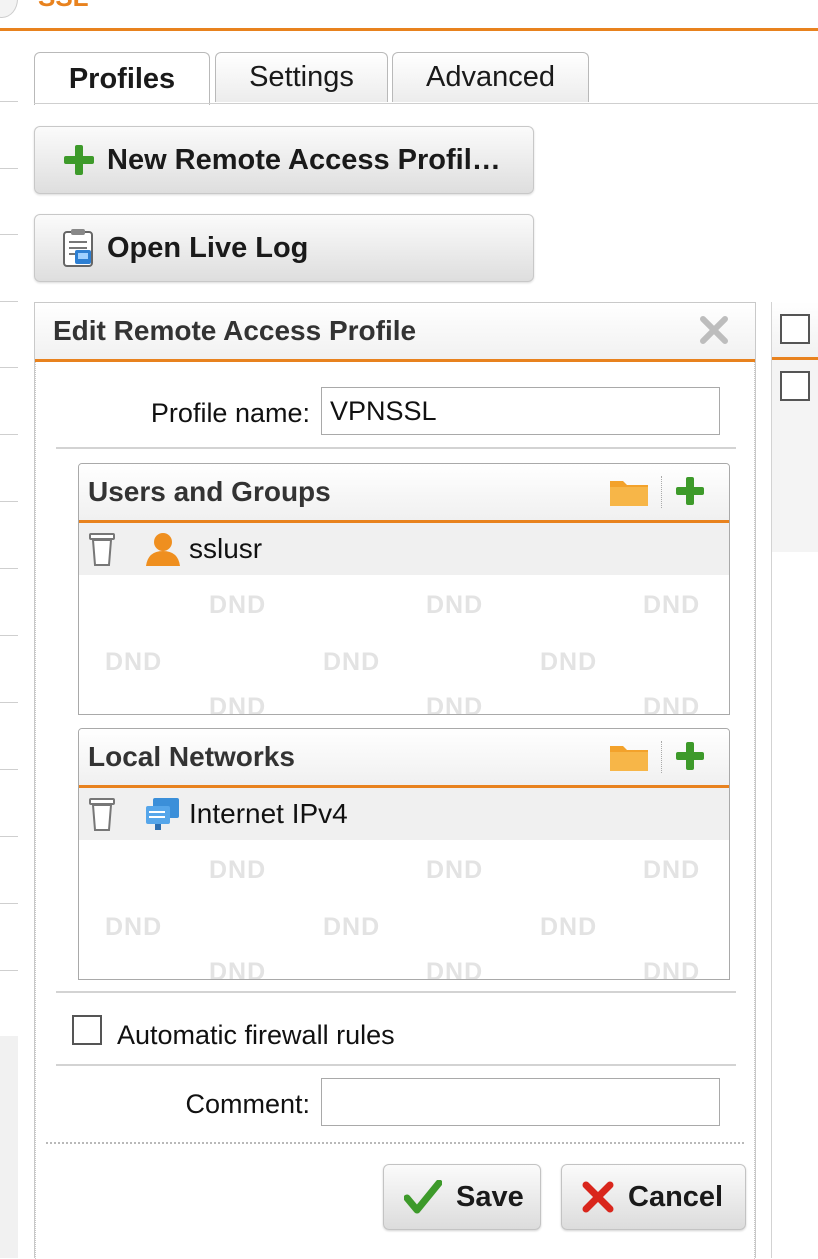 The height and width of the screenshot is (1259, 818). Describe the element at coordinates (598, 1197) in the screenshot. I see `cross-icon` at that location.